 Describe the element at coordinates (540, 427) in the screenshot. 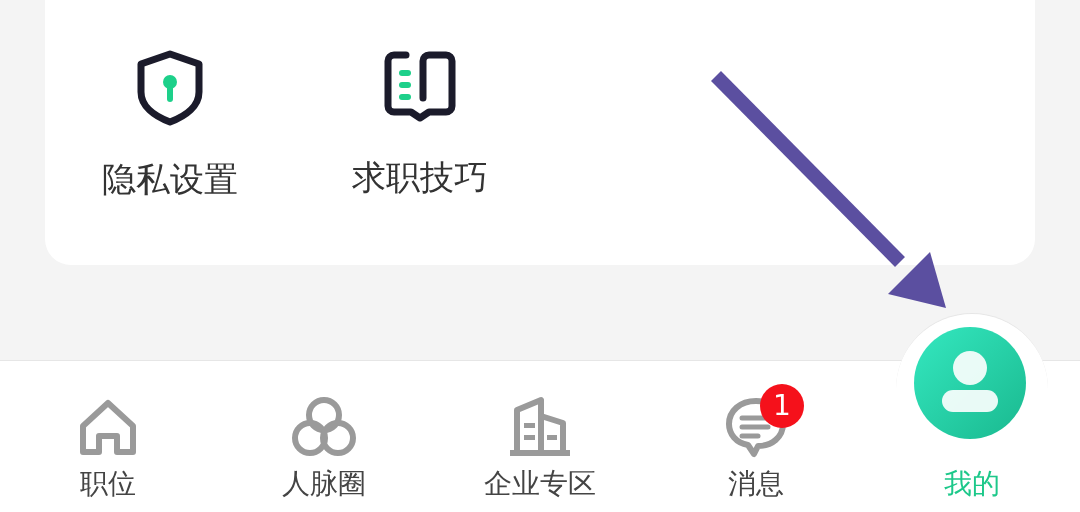

I see `building-icon` at that location.